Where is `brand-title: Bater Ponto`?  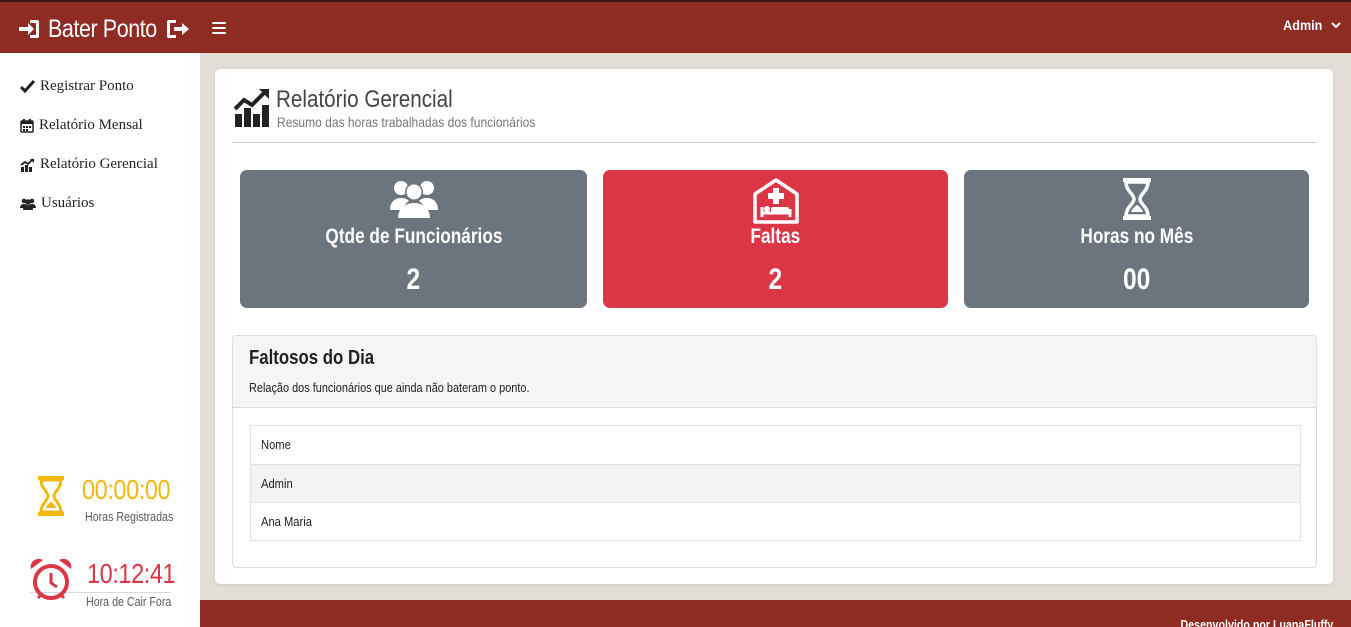 brand-title: Bater Ponto is located at coordinates (102, 28).